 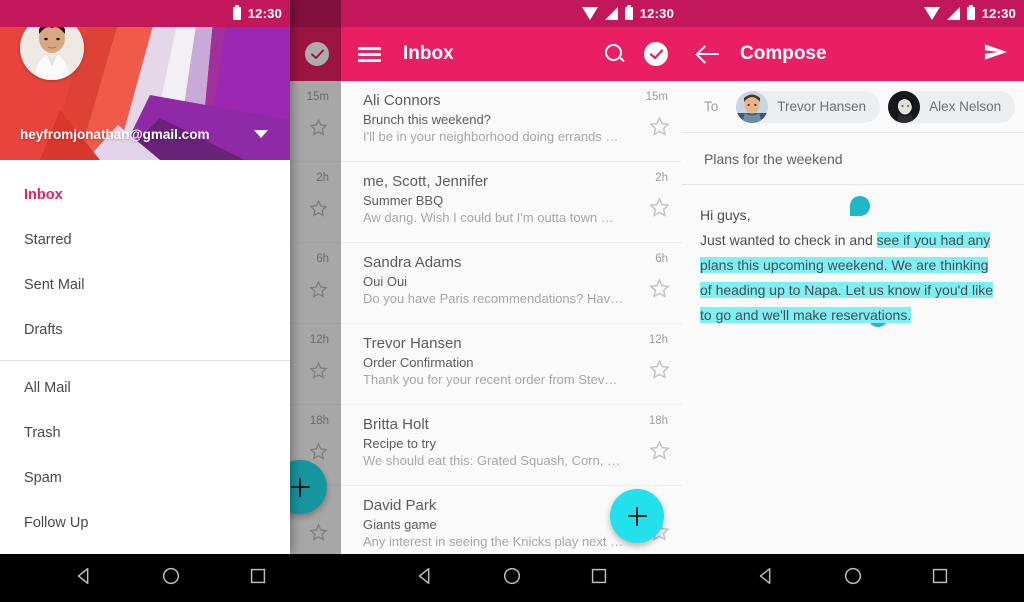 I want to click on email-subject: Giants game, so click(x=400, y=524).